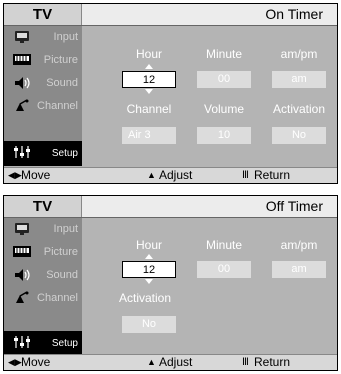 The image size is (341, 374). What do you see at coordinates (170, 207) in the screenshot?
I see `header-bar: TV Off Timer` at bounding box center [170, 207].